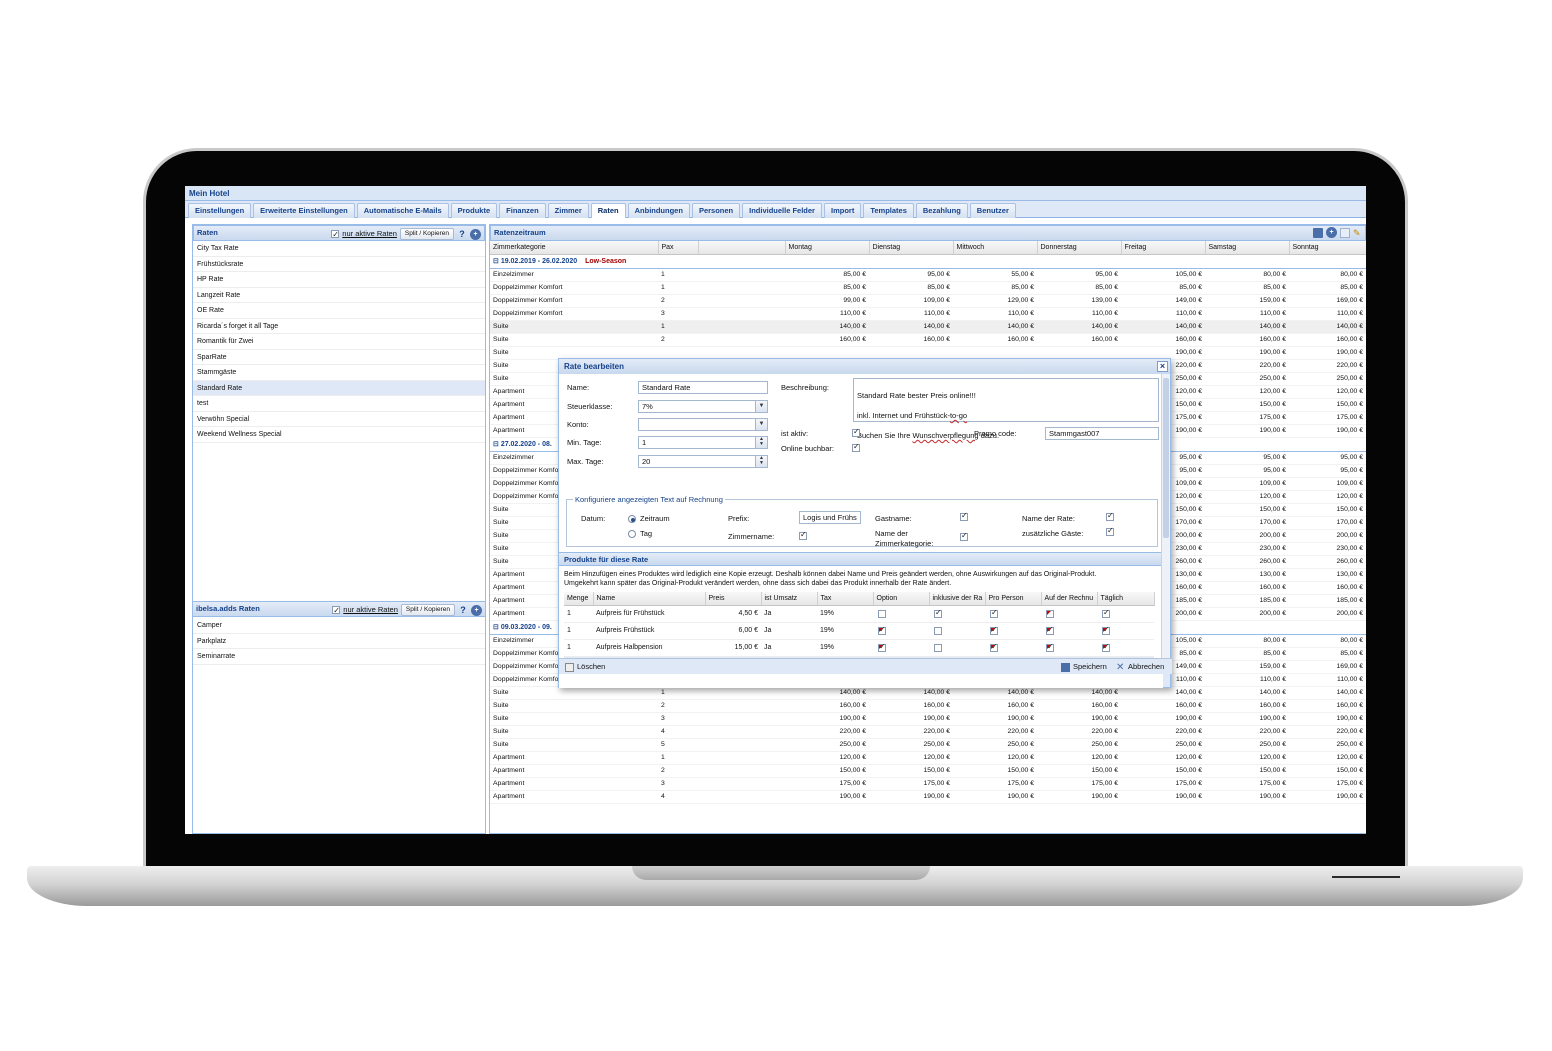 The width and height of the screenshot is (1552, 1051). I want to click on copy-icon, so click(1345, 232).